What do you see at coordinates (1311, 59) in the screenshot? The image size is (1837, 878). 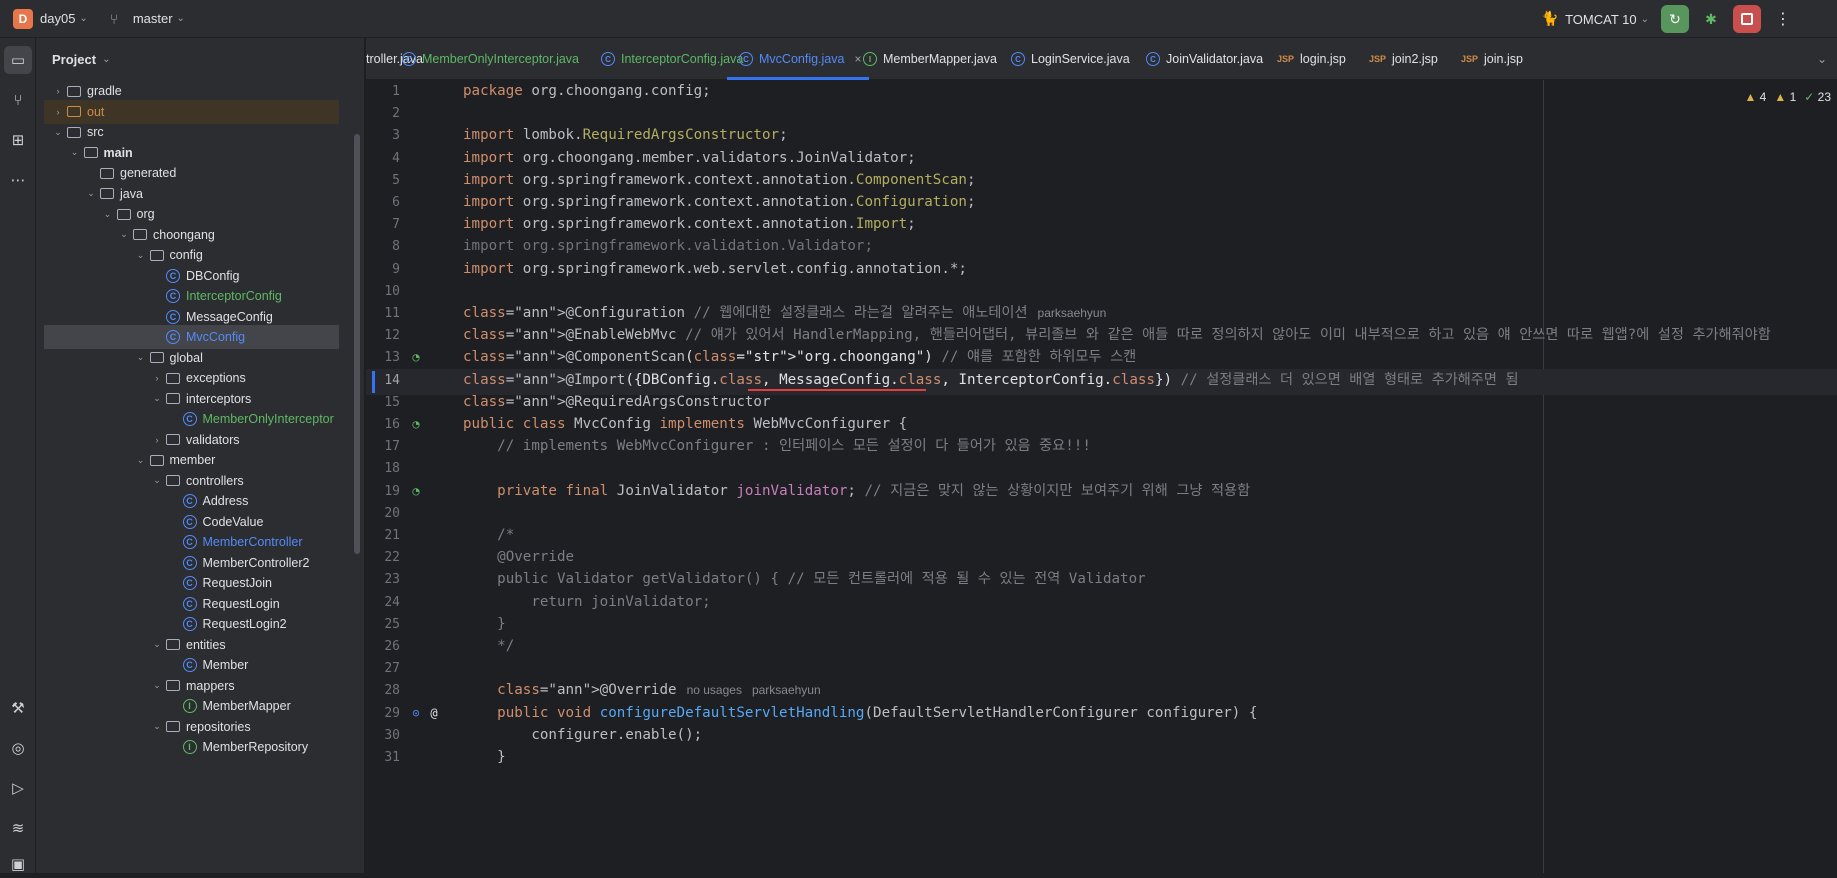 I see `tab-login.jsp: JSP login.jsp` at bounding box center [1311, 59].